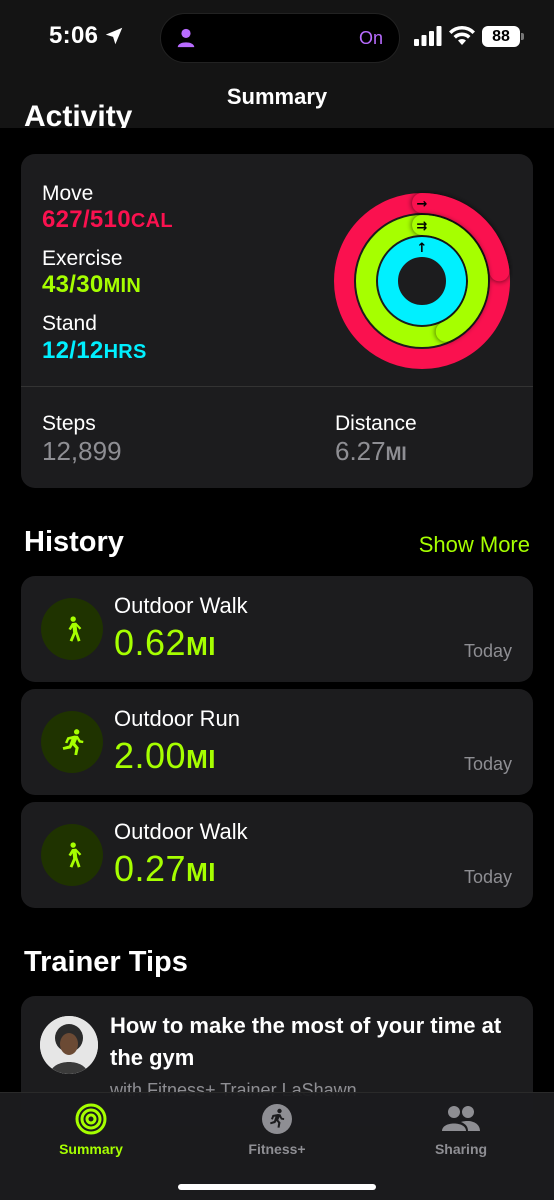  Describe the element at coordinates (69, 423) in the screenshot. I see `steps-label: Steps` at that location.